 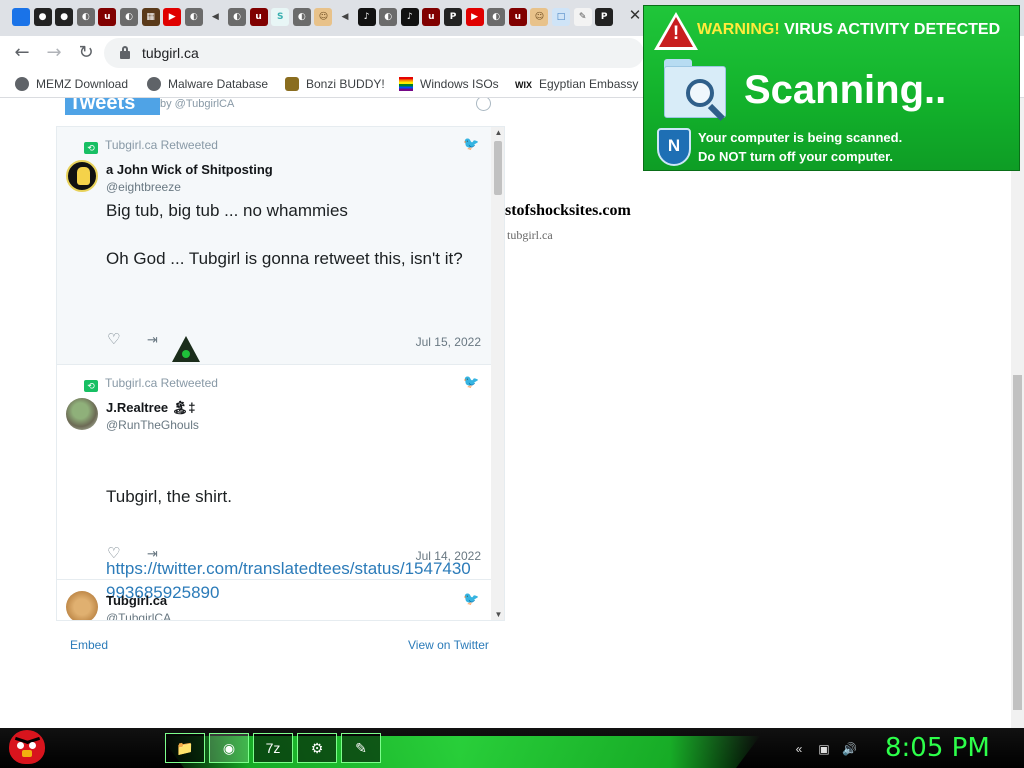 I want to click on back-icon: ←, so click(x=22, y=53).